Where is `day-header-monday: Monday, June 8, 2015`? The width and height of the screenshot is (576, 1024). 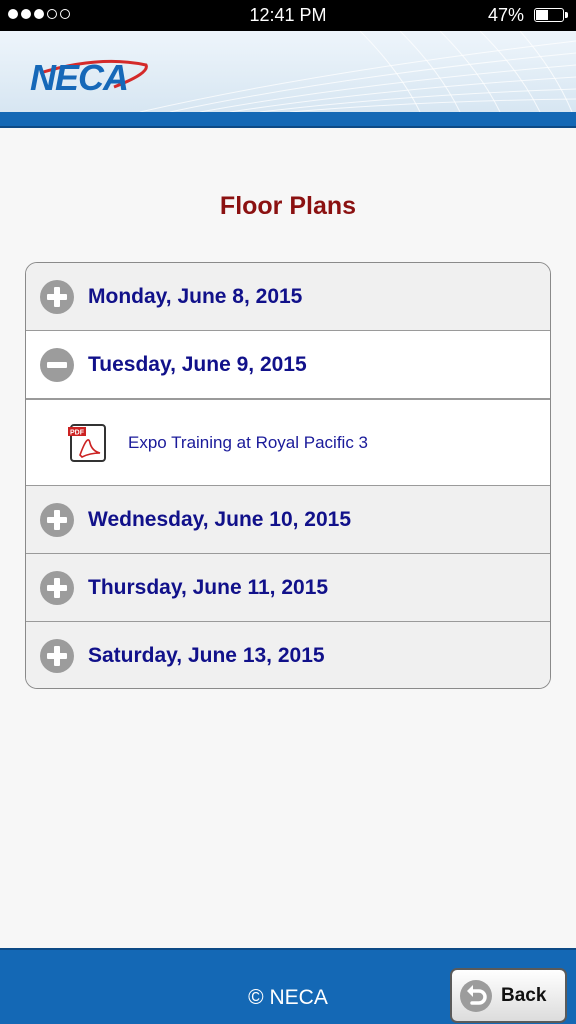 day-header-monday: Monday, June 8, 2015 is located at coordinates (288, 296).